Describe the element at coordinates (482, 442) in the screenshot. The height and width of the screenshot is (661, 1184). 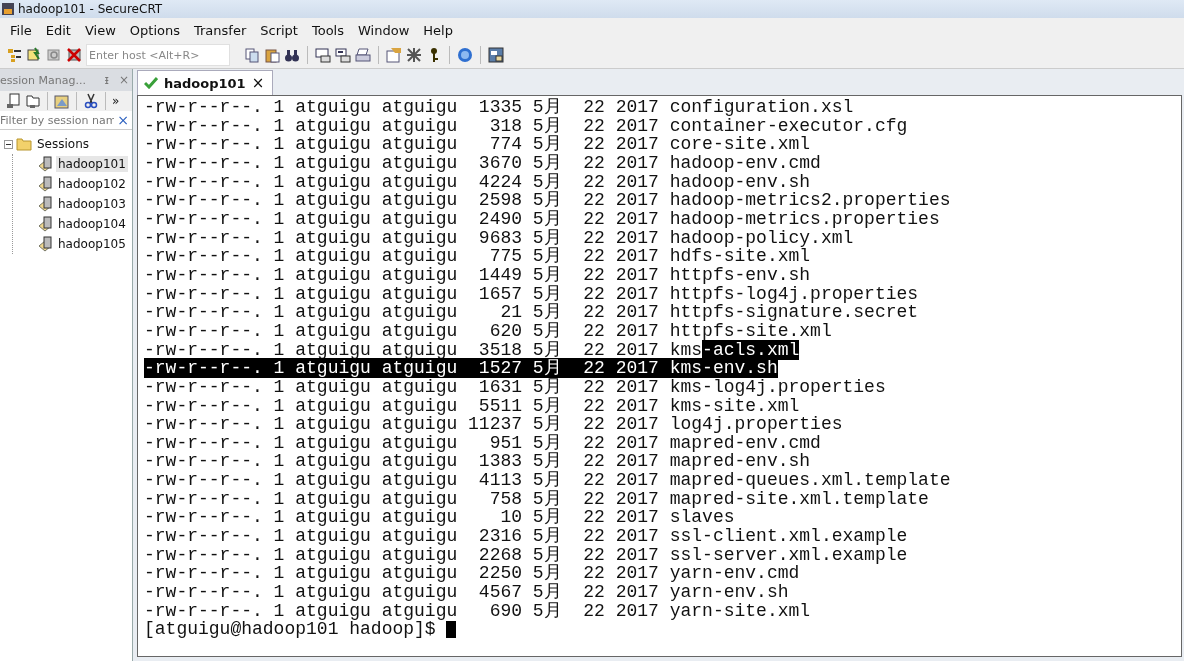
I see `terminal-line: -rw-r--r--. 1 atguigu atguigu 951 5月 22 2017 mapred-env.cmd` at that location.